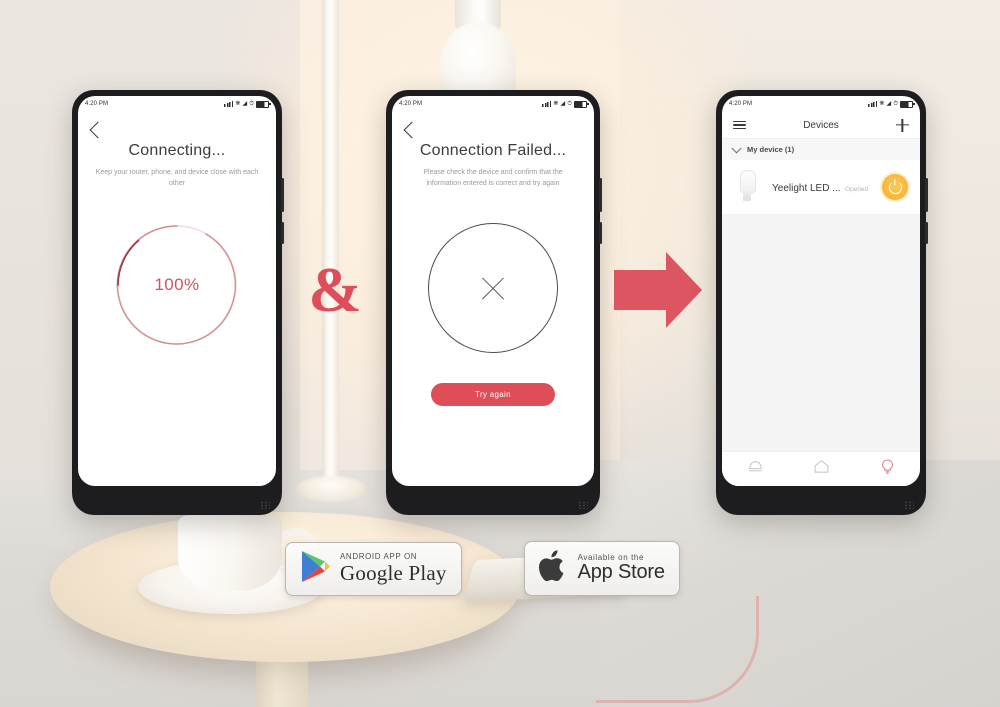  I want to click on google-play-big-text: Google Play, so click(393, 572).